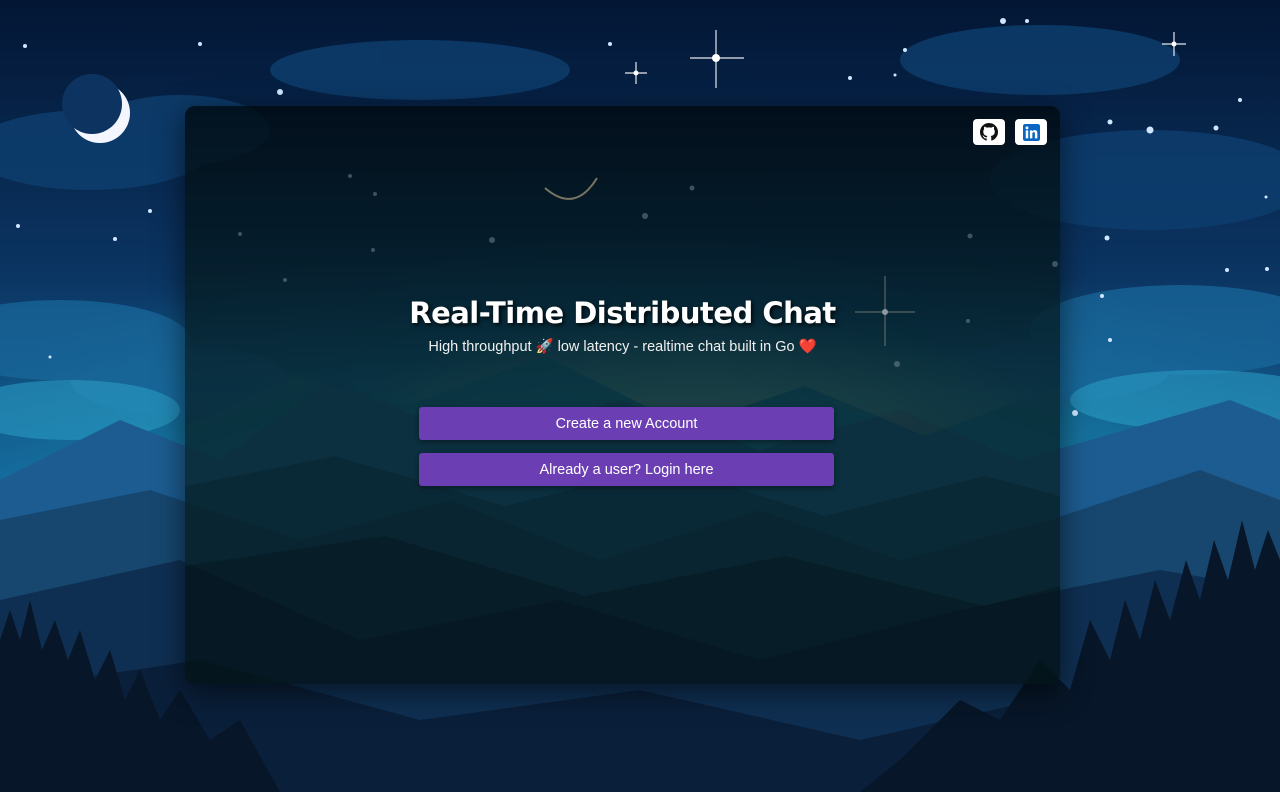 The height and width of the screenshot is (792, 1280). I want to click on subtitle-text-throughput: High throughput, so click(480, 346).